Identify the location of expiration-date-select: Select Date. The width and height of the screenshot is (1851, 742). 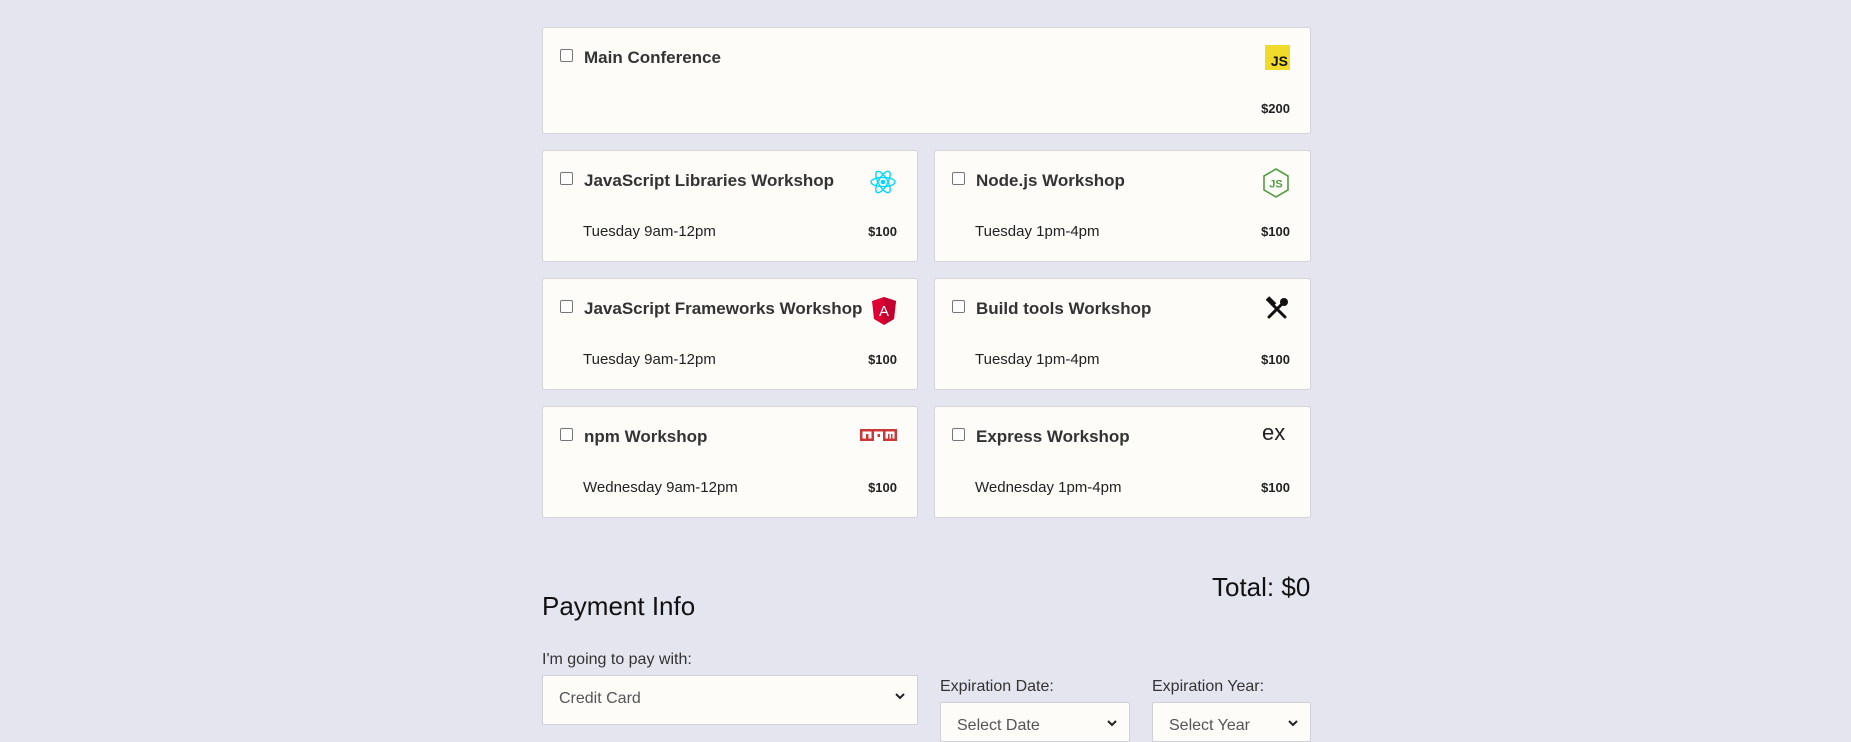
(1035, 722).